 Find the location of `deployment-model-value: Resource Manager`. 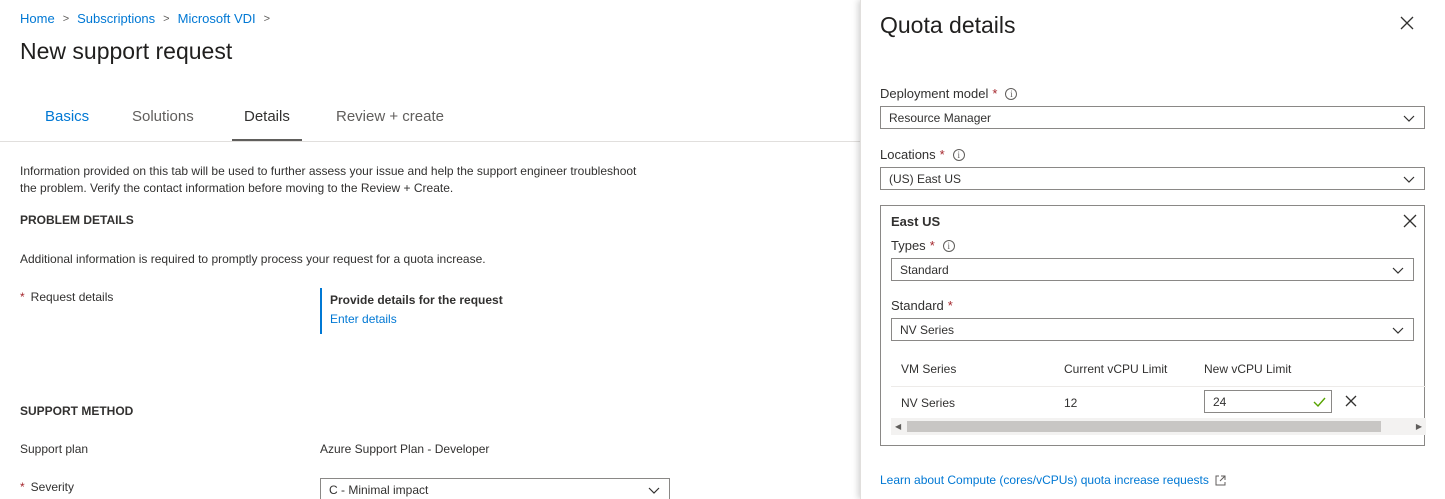

deployment-model-value: Resource Manager is located at coordinates (940, 118).